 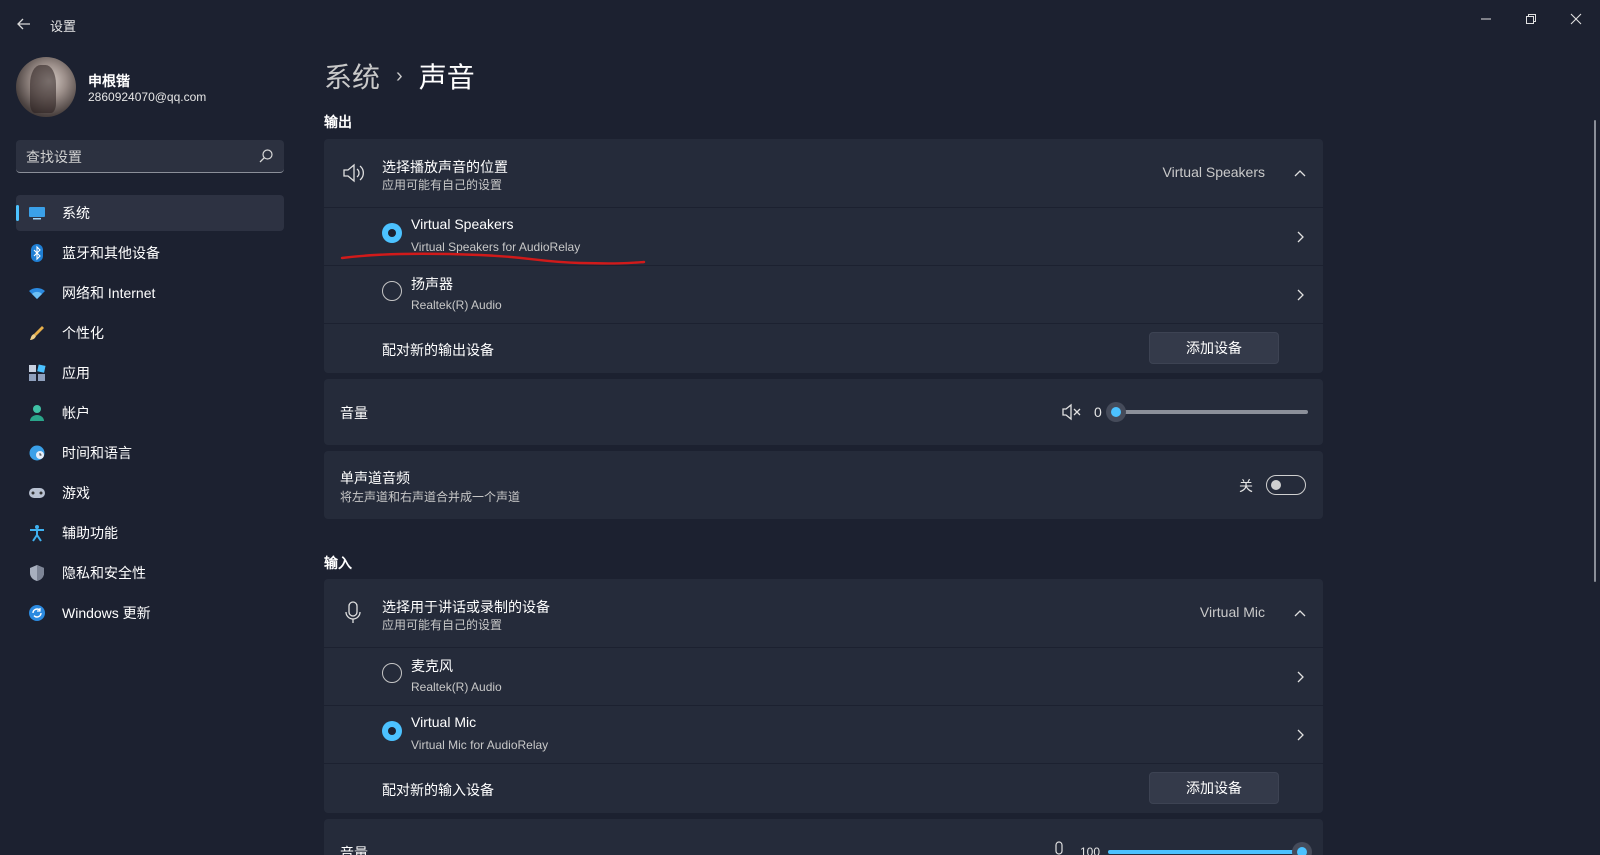 What do you see at coordinates (37, 613) in the screenshot?
I see `update-icon` at bounding box center [37, 613].